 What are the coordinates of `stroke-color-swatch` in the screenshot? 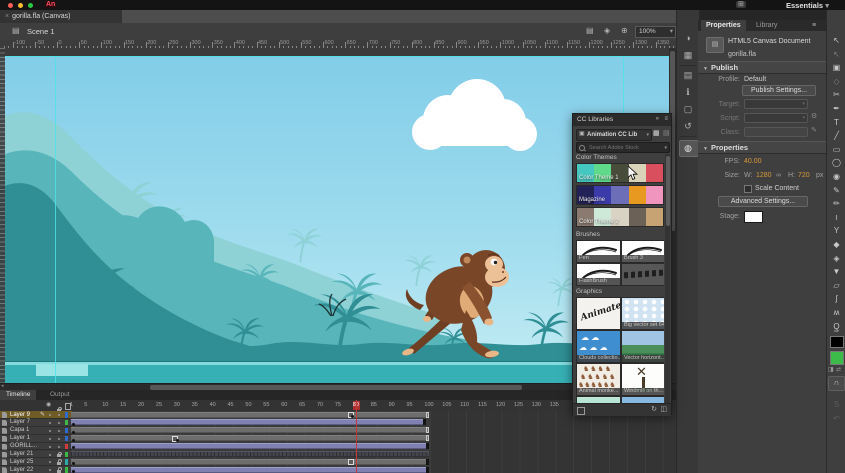 It's located at (837, 342).